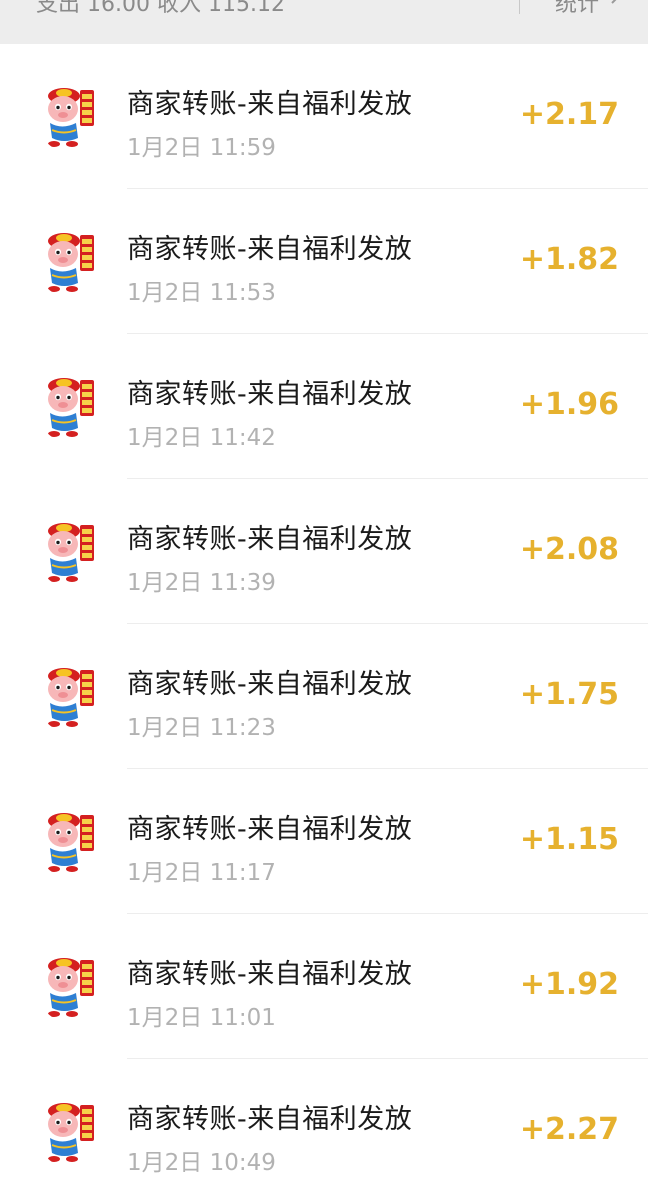 This screenshot has width=648, height=1204. What do you see at coordinates (569, 839) in the screenshot?
I see `transaction-amount: +1.15` at bounding box center [569, 839].